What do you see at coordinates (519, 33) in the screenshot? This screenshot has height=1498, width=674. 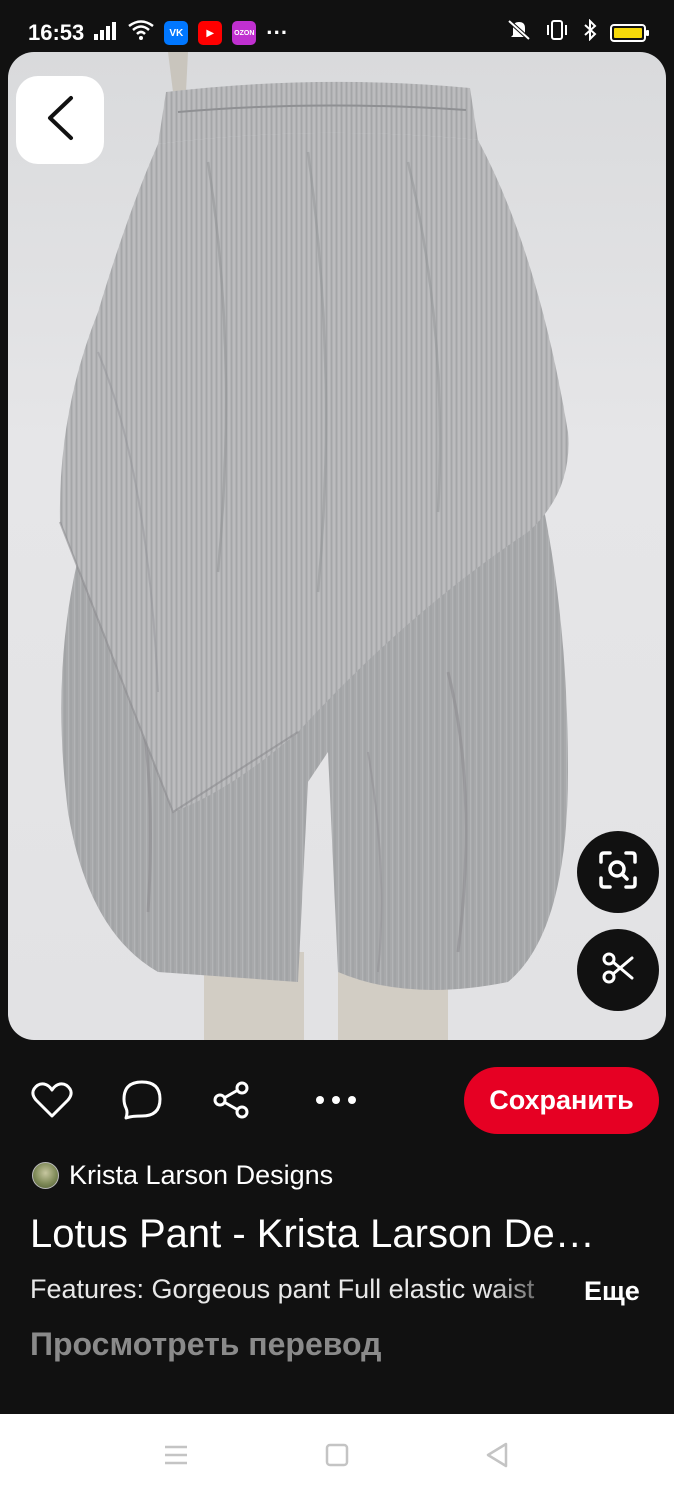 I see `mute-icon` at bounding box center [519, 33].